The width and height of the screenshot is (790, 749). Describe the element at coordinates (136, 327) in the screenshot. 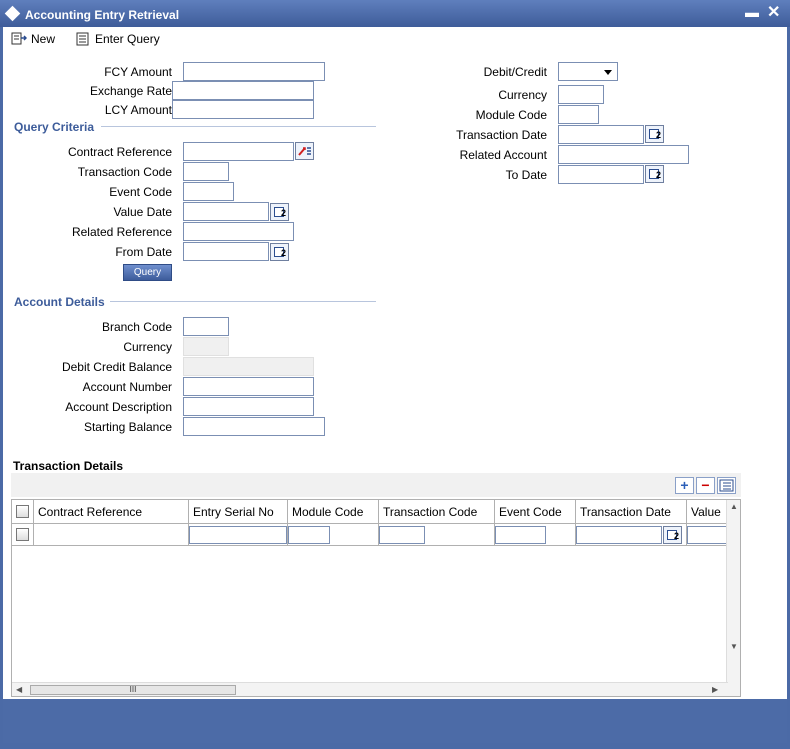

I see `branch-code-label: Branch Code` at that location.